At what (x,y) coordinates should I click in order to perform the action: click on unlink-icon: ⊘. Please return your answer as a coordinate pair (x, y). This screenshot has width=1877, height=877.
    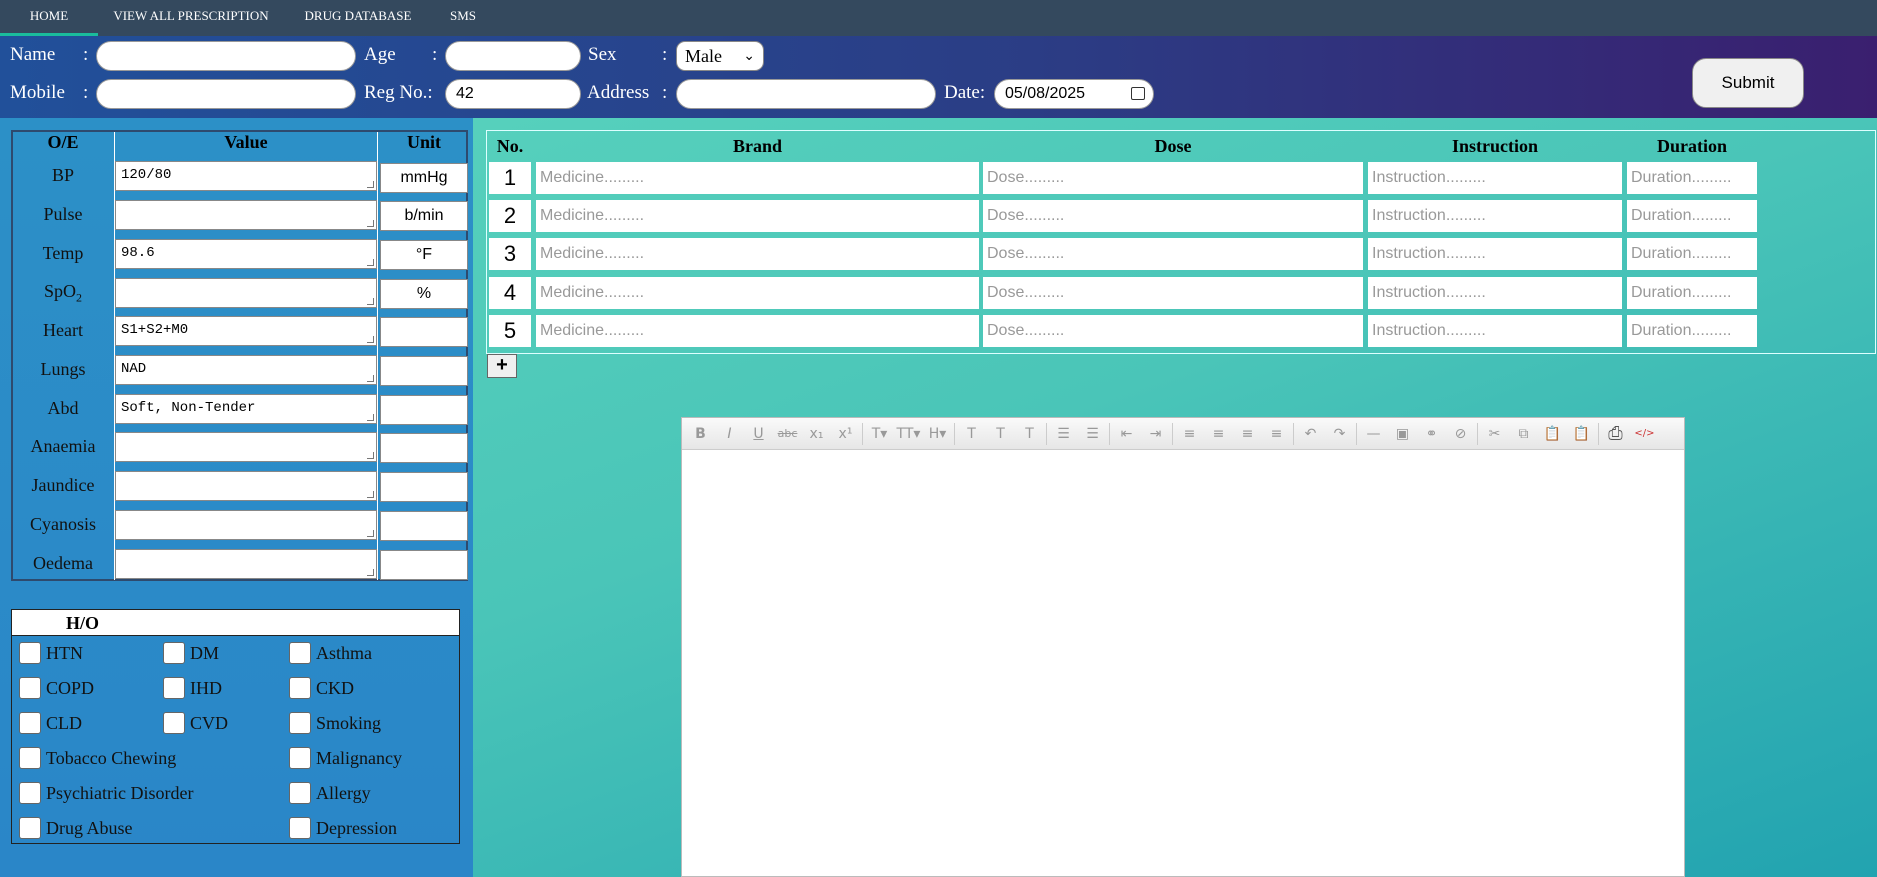
    Looking at the image, I should click on (1460, 434).